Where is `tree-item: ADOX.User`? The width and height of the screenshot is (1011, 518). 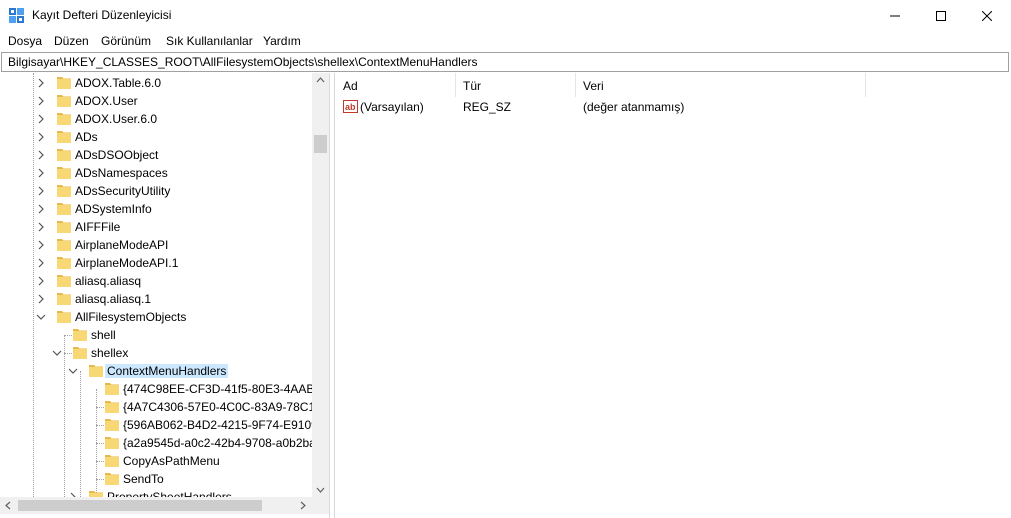 tree-item: ADOX.User is located at coordinates (156, 101).